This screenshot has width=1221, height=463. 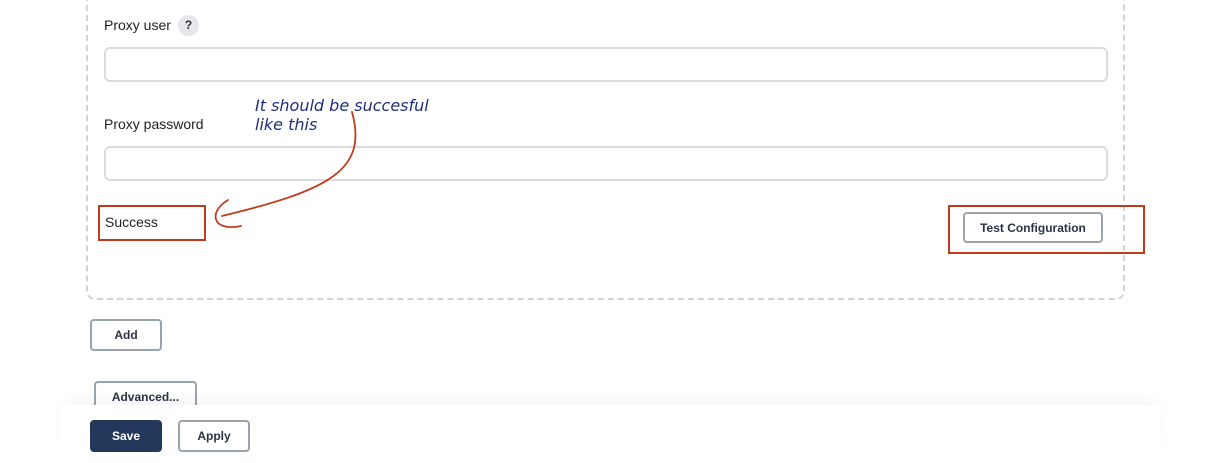 I want to click on annotation-line-1: It should be succesful, so click(x=342, y=105).